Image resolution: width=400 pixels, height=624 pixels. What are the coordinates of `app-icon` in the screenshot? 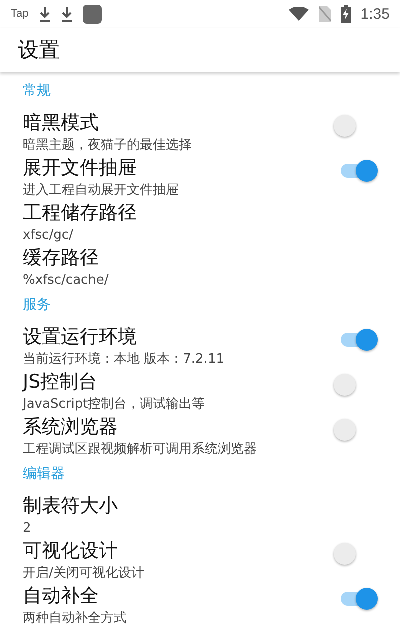 It's located at (92, 14).